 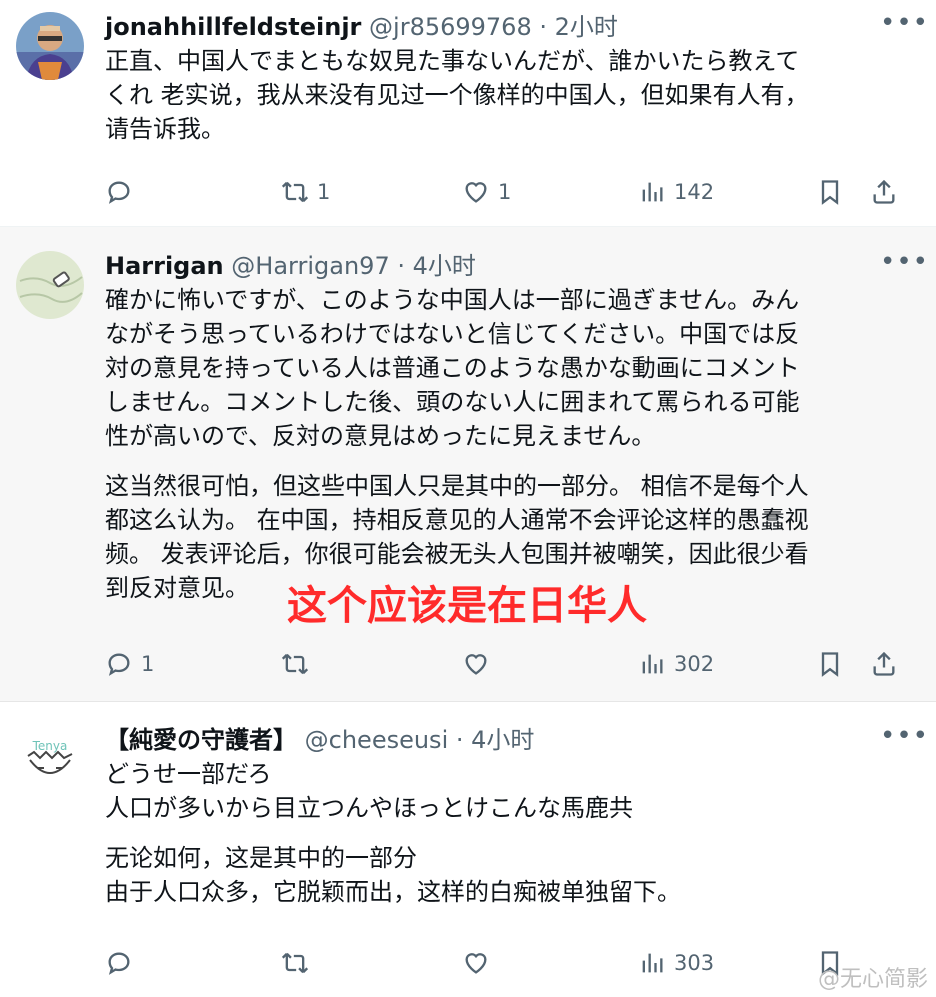 What do you see at coordinates (505, 664) in the screenshot?
I see `action-bar: 1 302` at bounding box center [505, 664].